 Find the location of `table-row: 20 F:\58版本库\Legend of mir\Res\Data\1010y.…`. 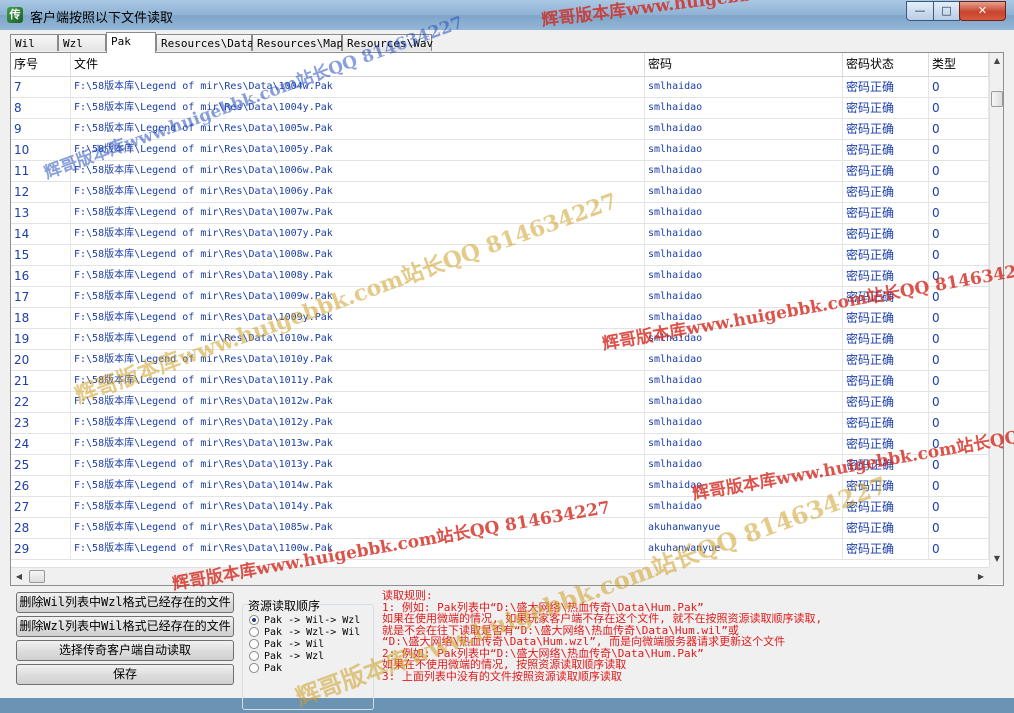

table-row: 20 F:\58版本库\Legend of mir\Res\Data\1010y.… is located at coordinates (500, 360).